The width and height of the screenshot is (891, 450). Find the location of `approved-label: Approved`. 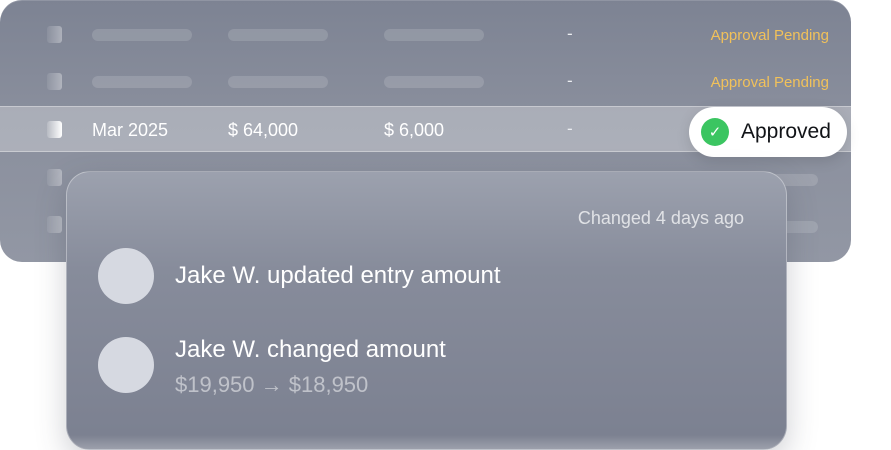

approved-label: Approved is located at coordinates (786, 131).